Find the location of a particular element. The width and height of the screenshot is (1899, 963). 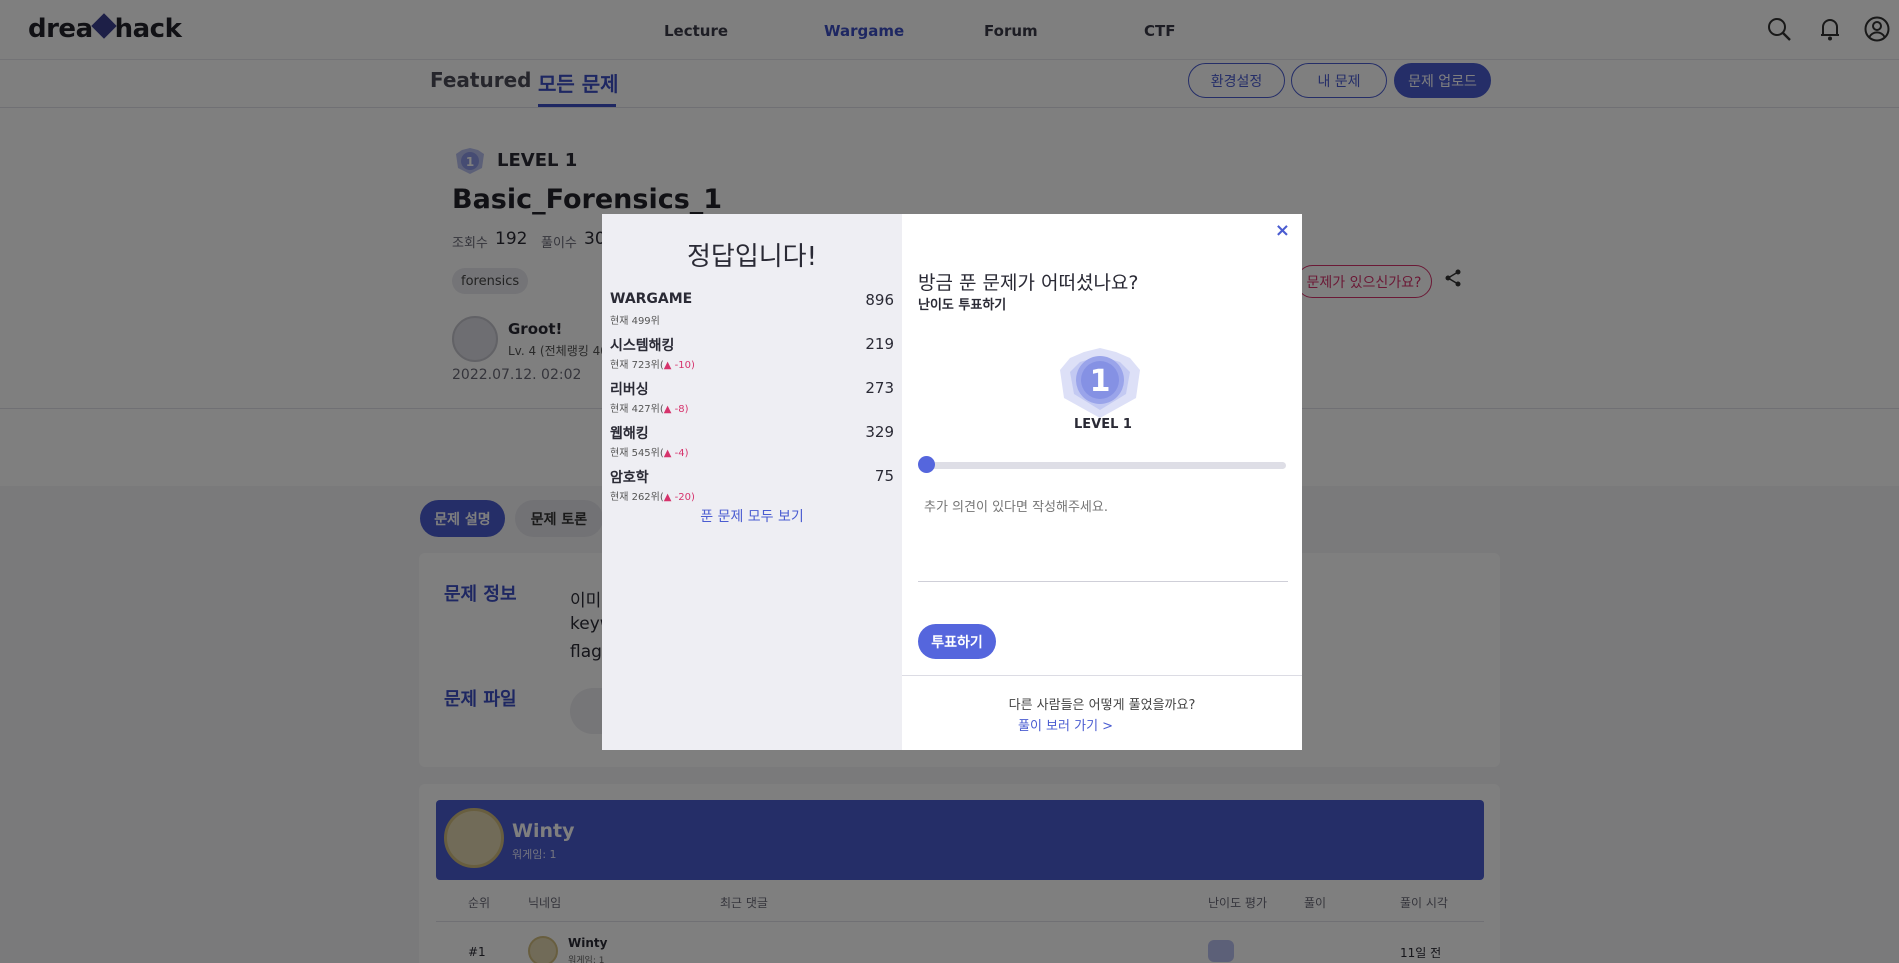

category-score-wargame: 896 is located at coordinates (879, 300).